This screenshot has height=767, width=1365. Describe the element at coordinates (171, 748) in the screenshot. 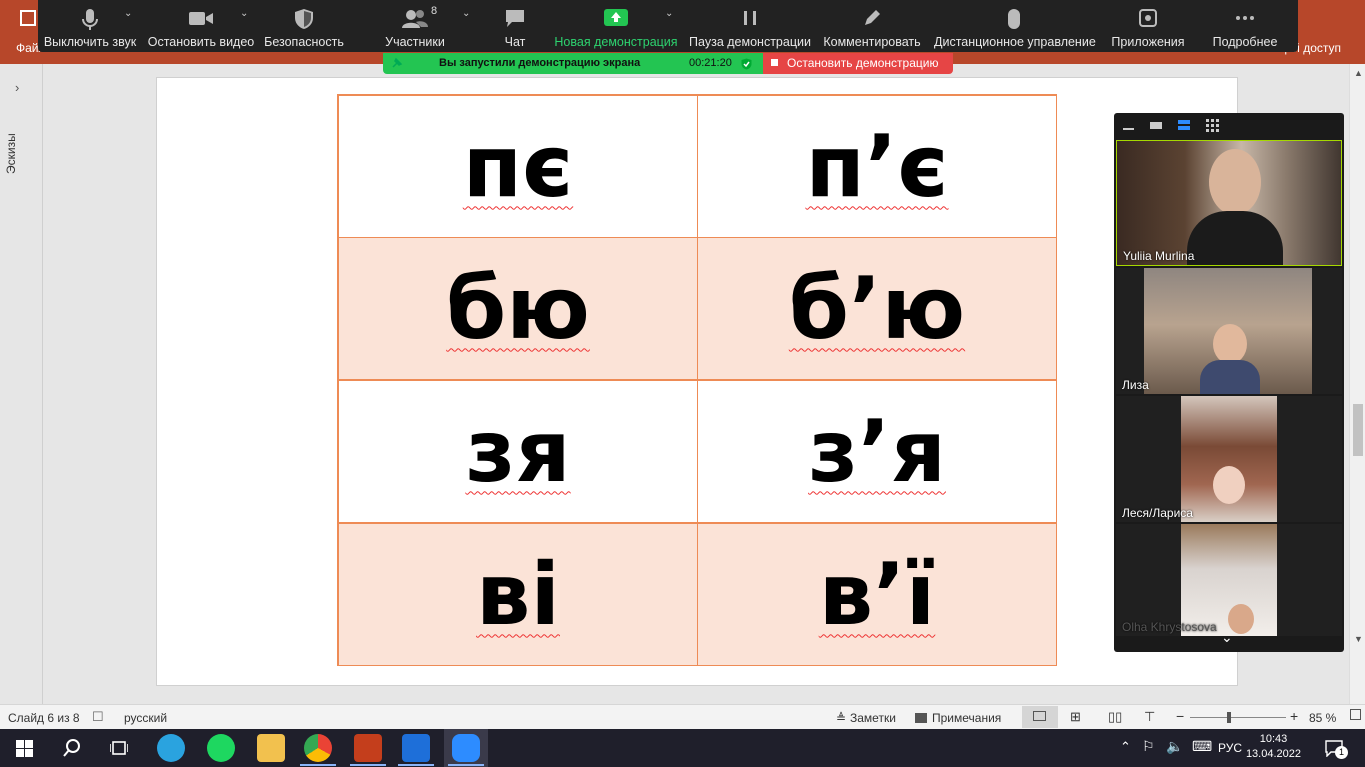

I see `telegram-icon` at that location.